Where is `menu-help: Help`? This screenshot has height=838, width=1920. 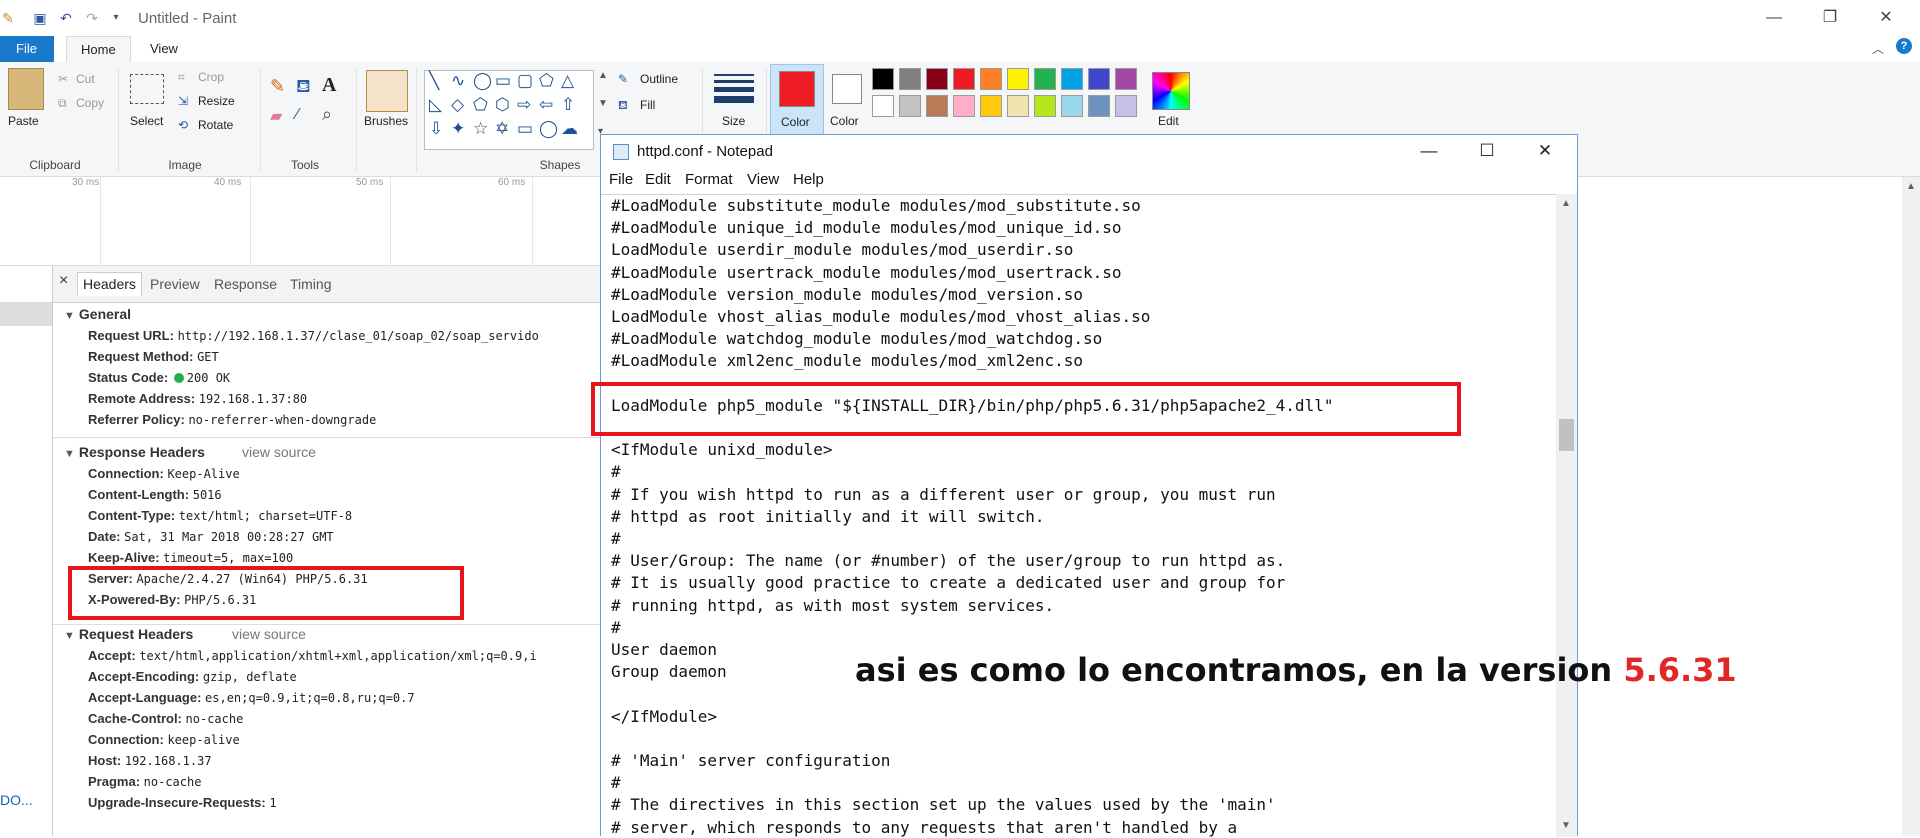
menu-help: Help is located at coordinates (808, 179).